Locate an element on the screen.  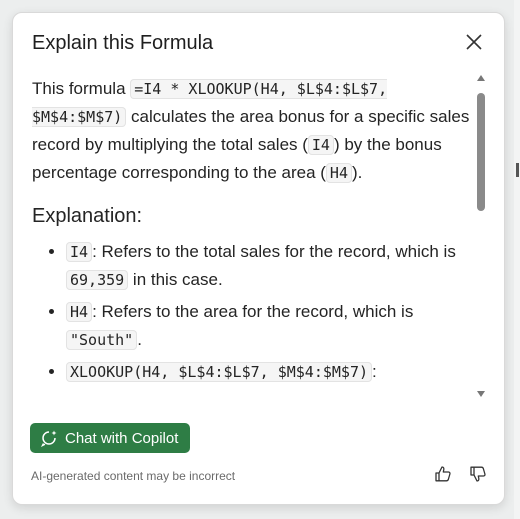
thumbs-up-button is located at coordinates (443, 474).